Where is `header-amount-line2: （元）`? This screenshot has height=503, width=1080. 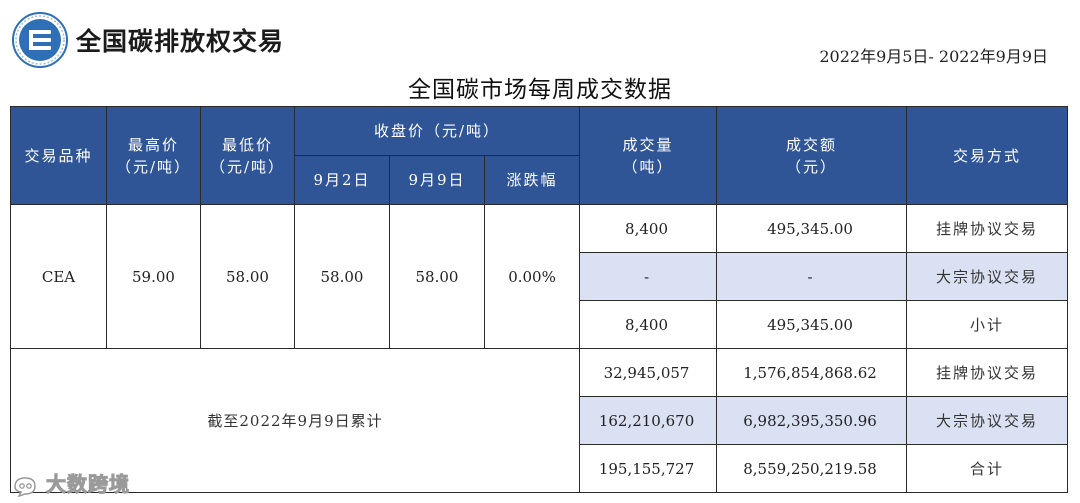
header-amount-line2: （元） is located at coordinates (812, 166).